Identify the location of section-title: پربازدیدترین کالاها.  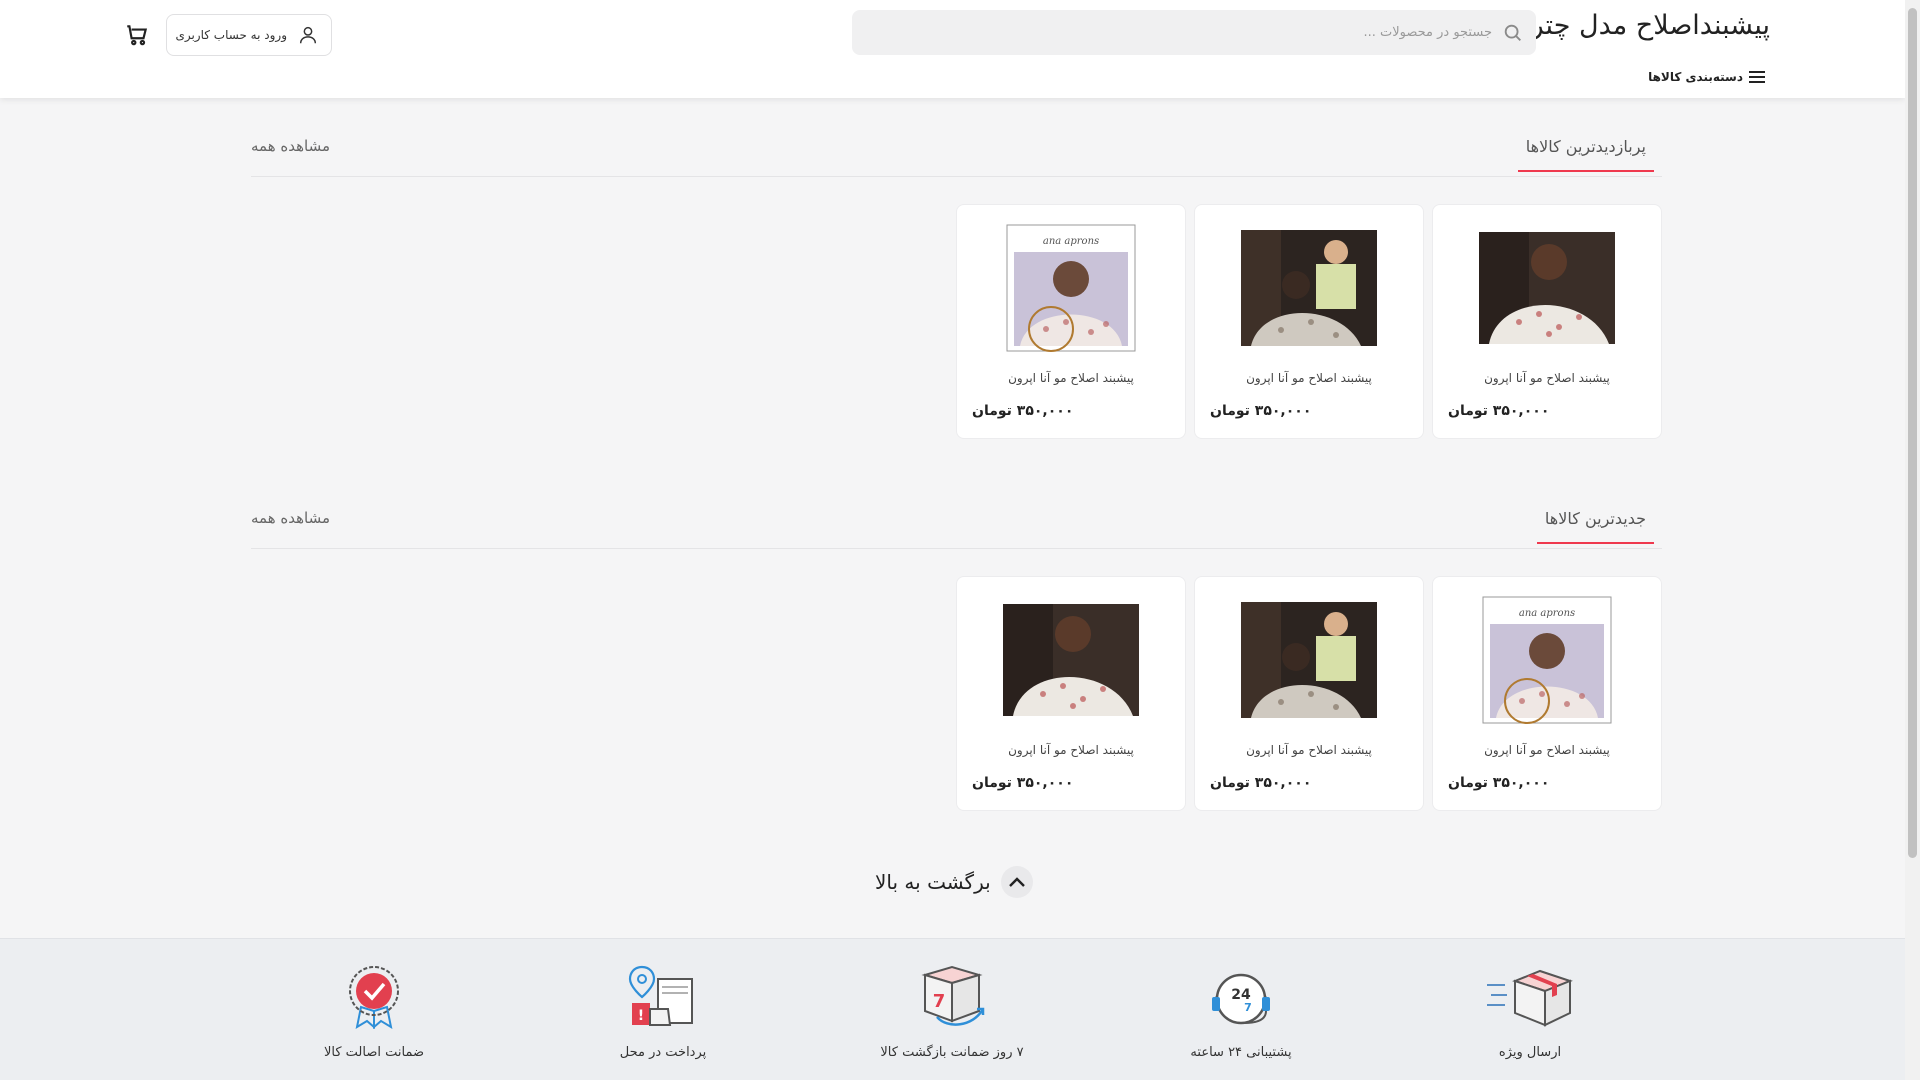
(1585, 154).